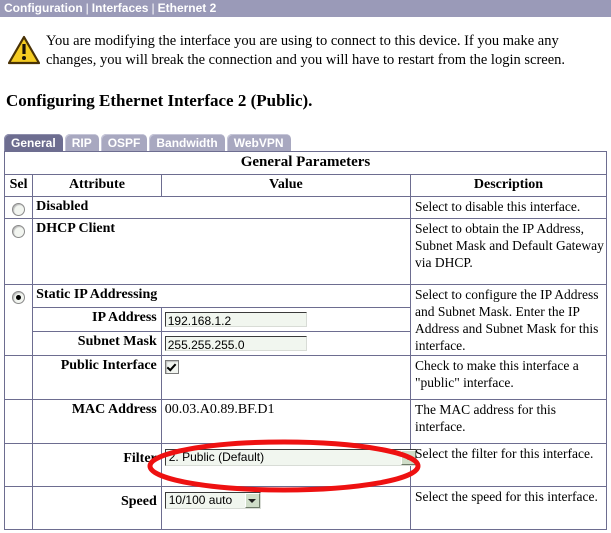 The width and height of the screenshot is (611, 533). I want to click on tab-general: General, so click(33, 143).